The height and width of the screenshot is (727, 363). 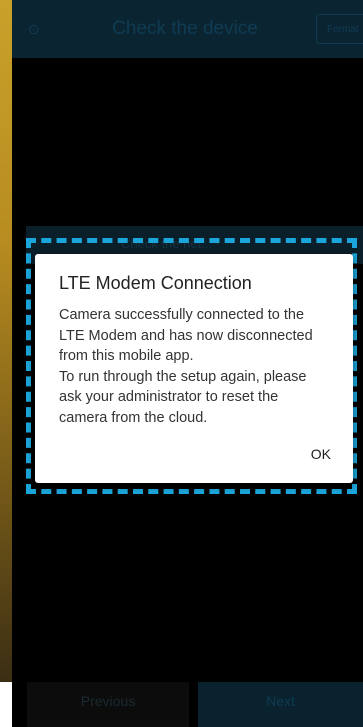 I want to click on ok-button: OK, so click(x=321, y=454).